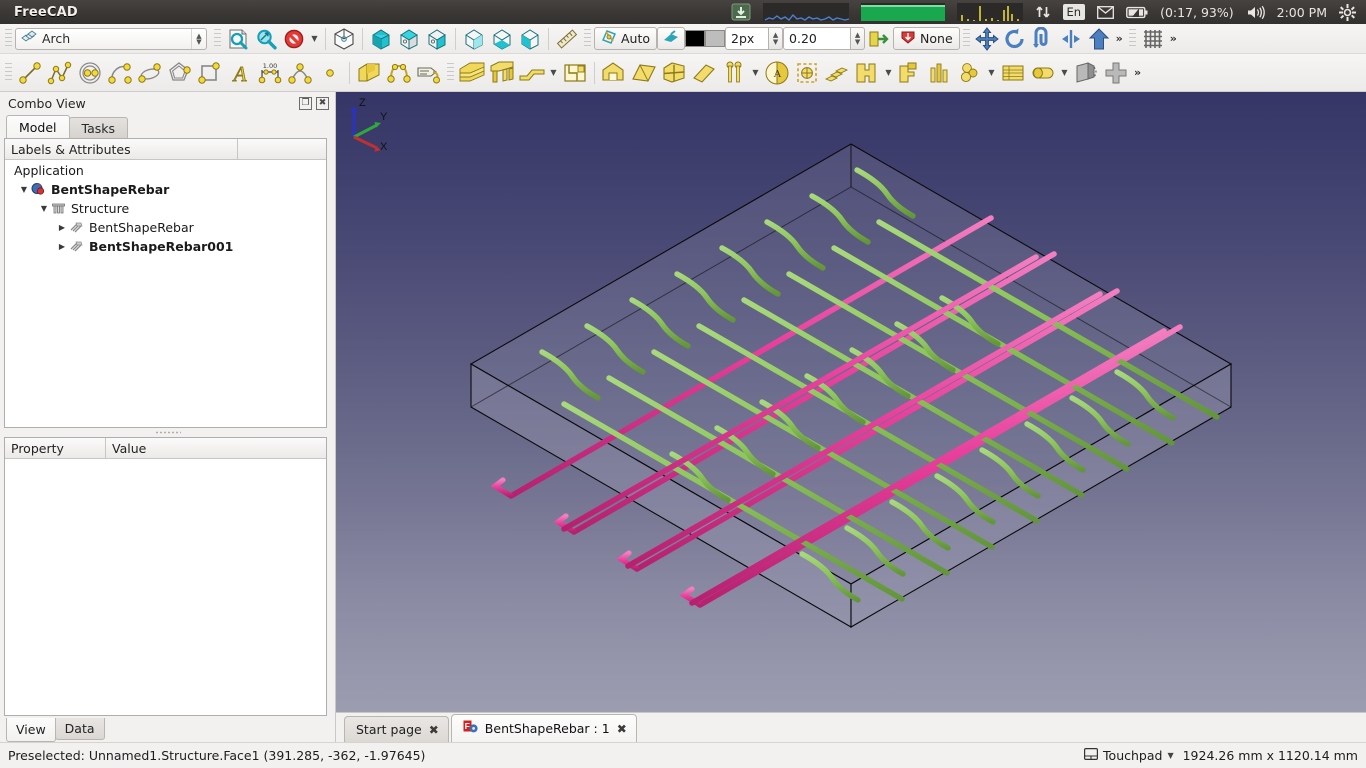 The height and width of the screenshot is (768, 1366). What do you see at coordinates (1074, 12) in the screenshot?
I see `keyboard-layout-icon: En` at bounding box center [1074, 12].